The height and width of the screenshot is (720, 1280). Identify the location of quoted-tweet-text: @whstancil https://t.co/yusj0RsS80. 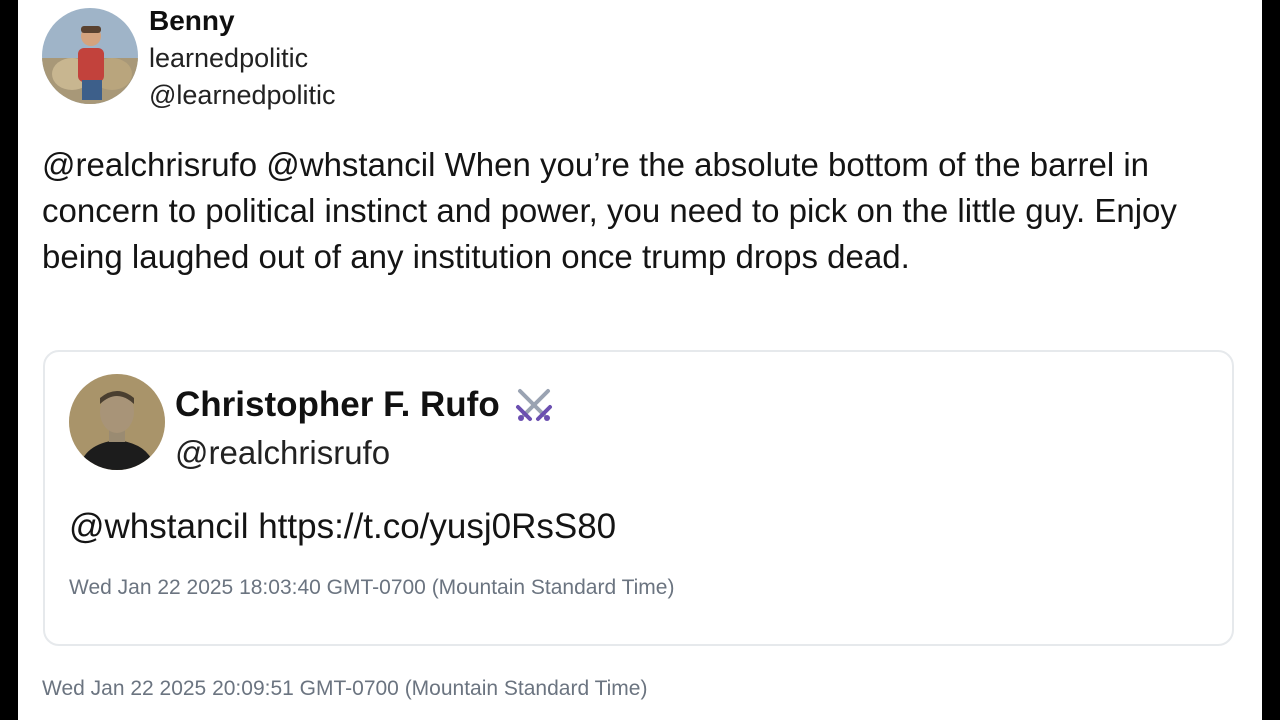
(343, 526).